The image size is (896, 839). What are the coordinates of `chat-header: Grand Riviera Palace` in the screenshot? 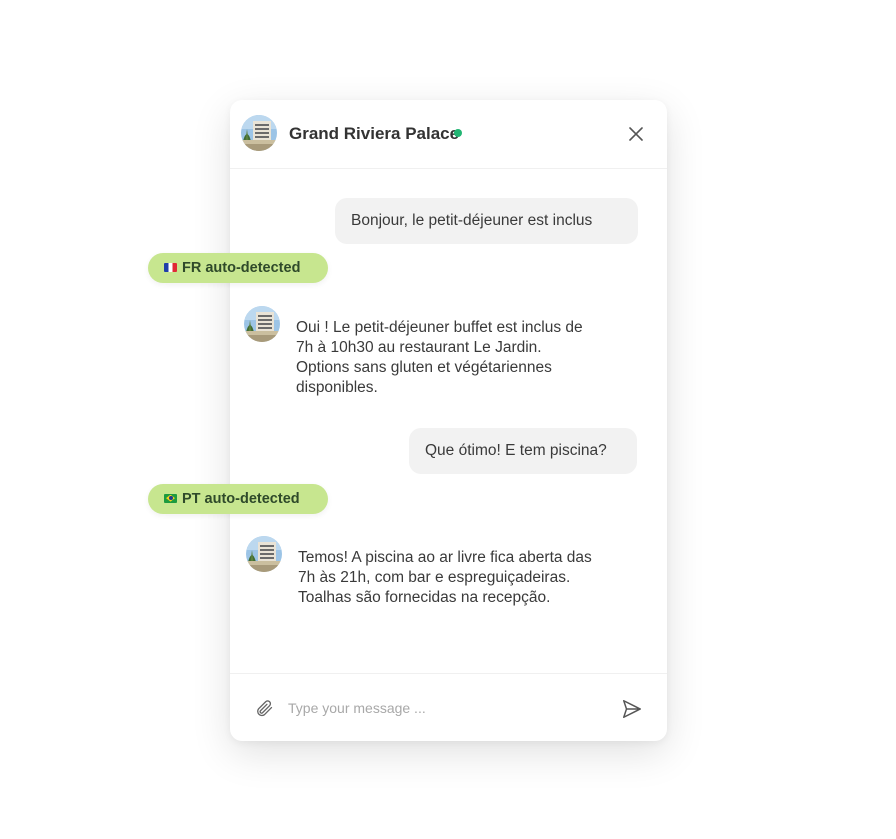 It's located at (448, 134).